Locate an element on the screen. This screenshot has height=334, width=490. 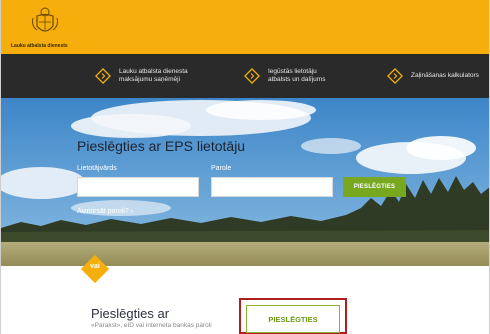
org-logo: Lauku atbalsta dienests is located at coordinates (46, 29).